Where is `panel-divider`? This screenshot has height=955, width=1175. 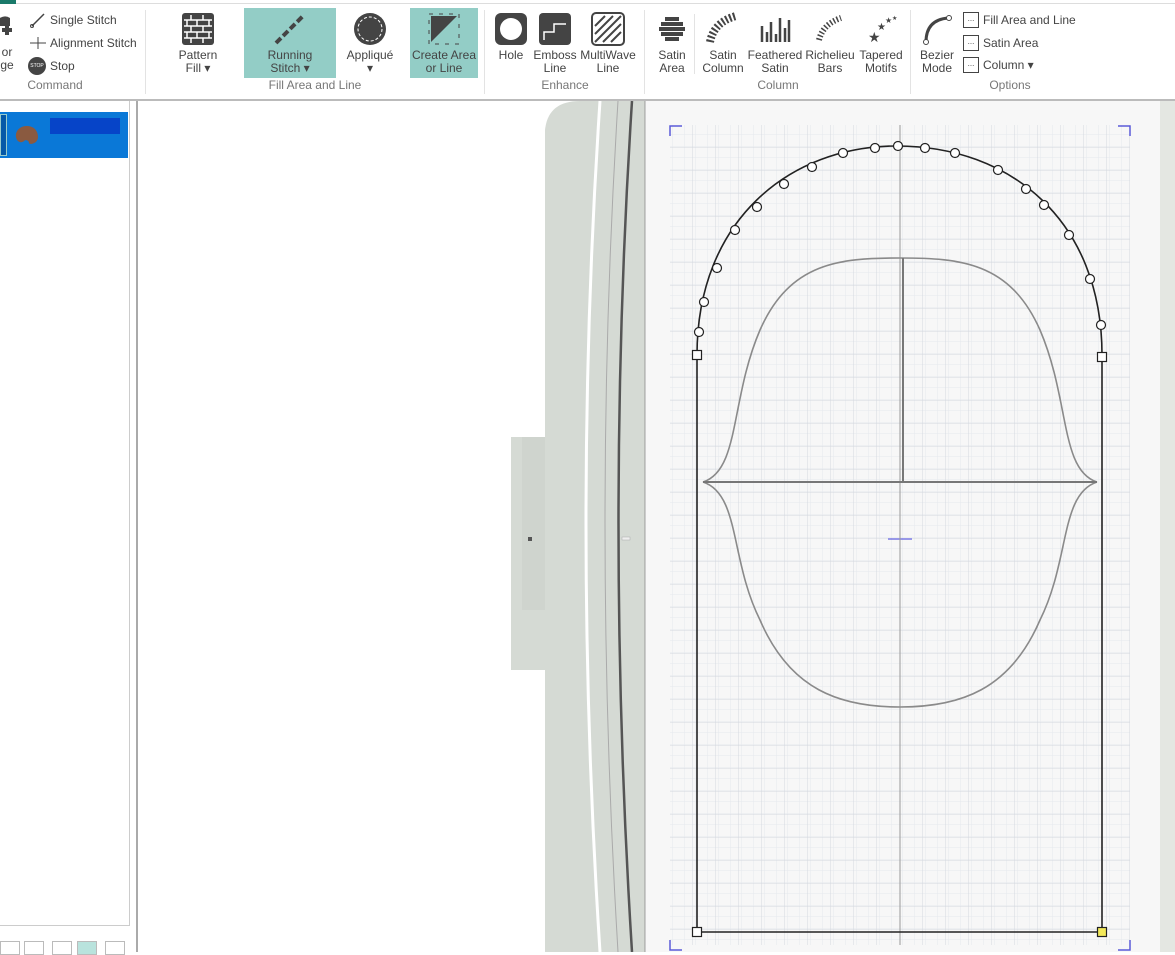
panel-divider is located at coordinates (65, 925).